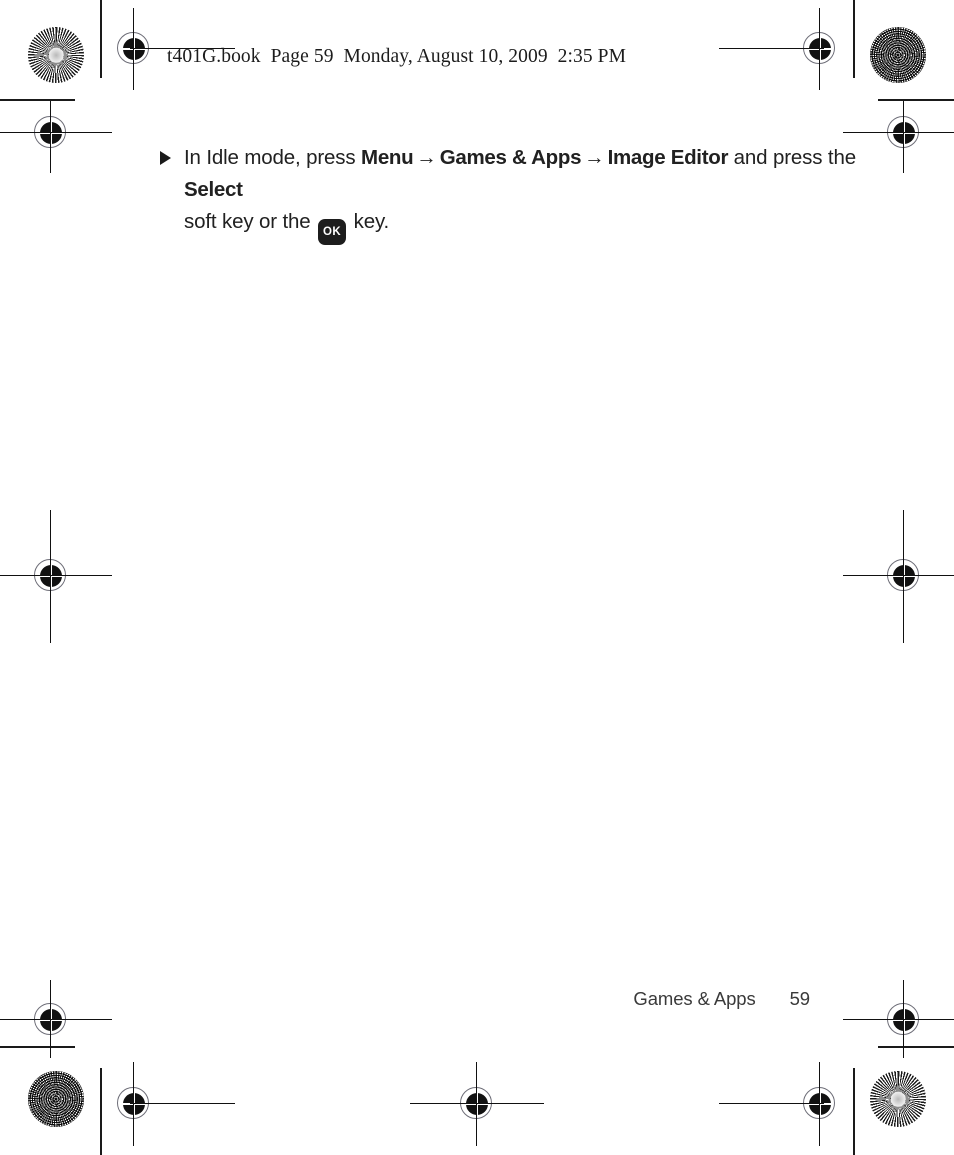  Describe the element at coordinates (799, 998) in the screenshot. I see `footer-page-number: 59` at that location.